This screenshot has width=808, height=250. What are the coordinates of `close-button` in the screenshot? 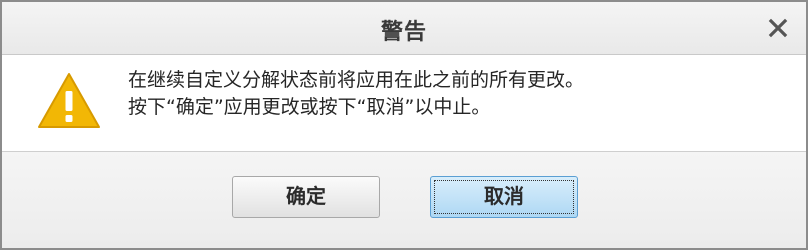 It's located at (778, 28).